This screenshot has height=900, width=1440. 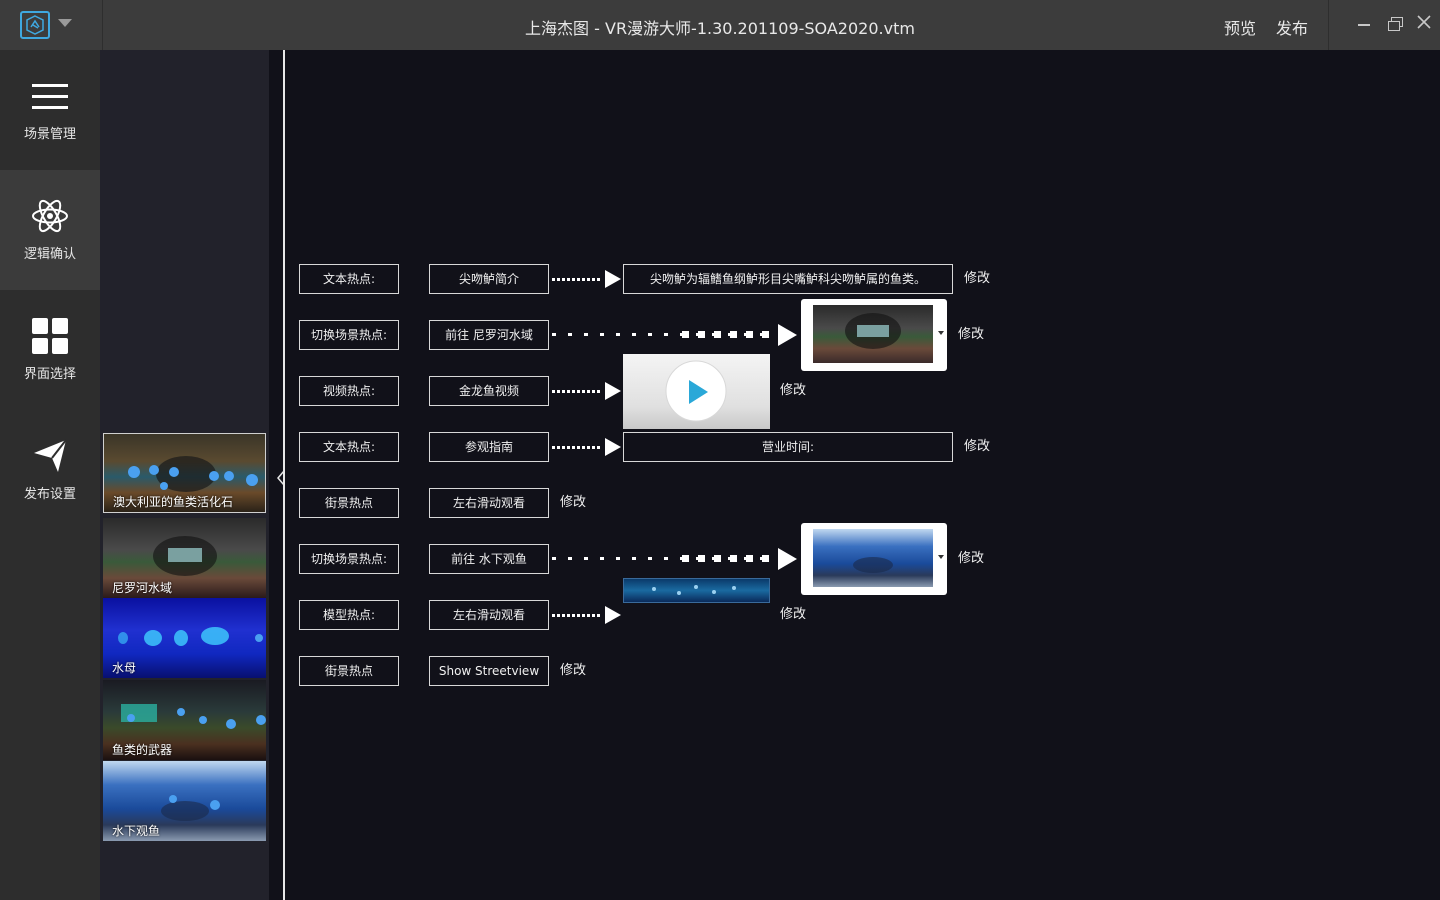 What do you see at coordinates (50, 216) in the screenshot?
I see `atom-icon` at bounding box center [50, 216].